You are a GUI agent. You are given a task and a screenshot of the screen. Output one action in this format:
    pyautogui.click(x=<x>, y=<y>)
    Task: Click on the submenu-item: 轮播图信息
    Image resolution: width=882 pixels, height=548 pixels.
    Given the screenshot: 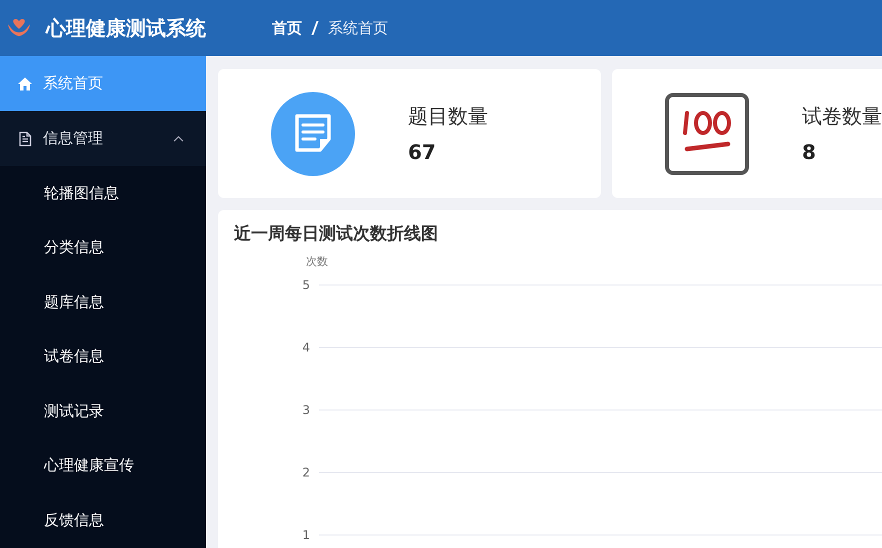 What is the action you would take?
    pyautogui.click(x=103, y=193)
    